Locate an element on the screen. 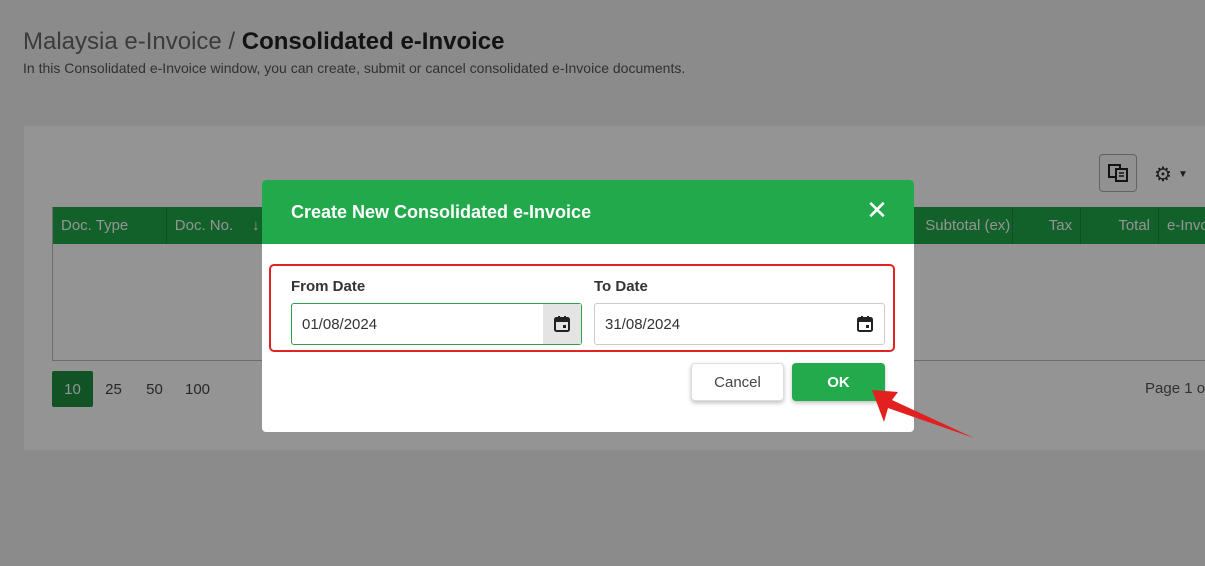 This screenshot has width=1205, height=566. to-date-input is located at coordinates (725, 324).